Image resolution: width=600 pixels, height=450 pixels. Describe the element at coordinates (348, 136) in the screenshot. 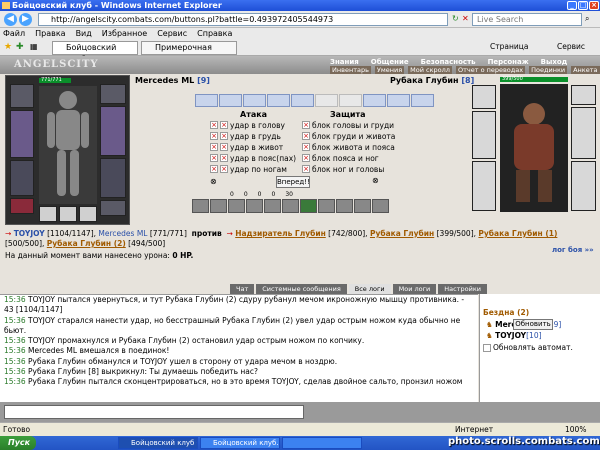

I see `defense-option: × блок груди и живота` at that location.